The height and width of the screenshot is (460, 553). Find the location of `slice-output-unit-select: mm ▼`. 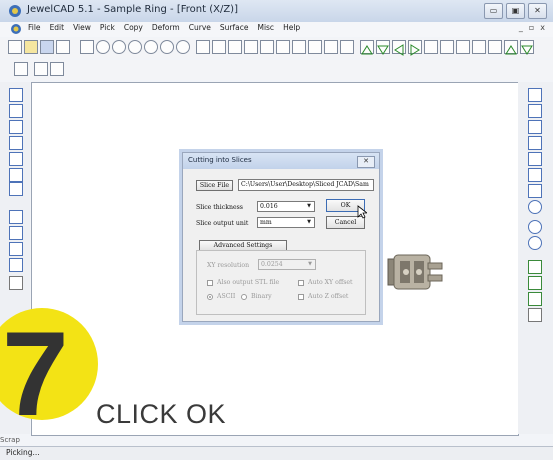

slice-output-unit-select: mm ▼ is located at coordinates (286, 222).